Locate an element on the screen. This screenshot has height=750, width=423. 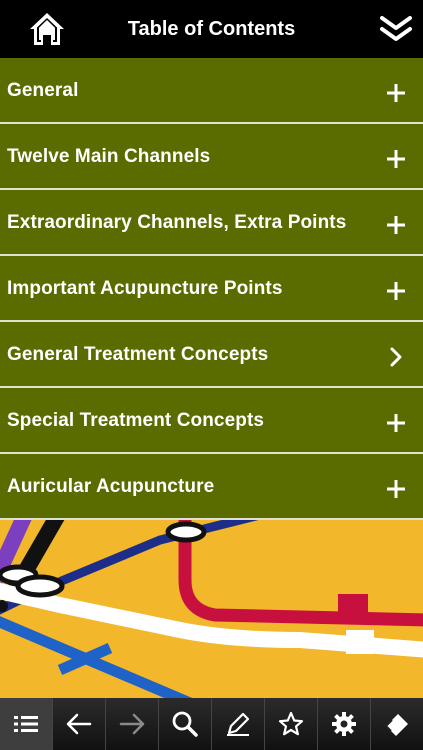
toc-item-label: Special Treatment Concepts is located at coordinates (136, 420).